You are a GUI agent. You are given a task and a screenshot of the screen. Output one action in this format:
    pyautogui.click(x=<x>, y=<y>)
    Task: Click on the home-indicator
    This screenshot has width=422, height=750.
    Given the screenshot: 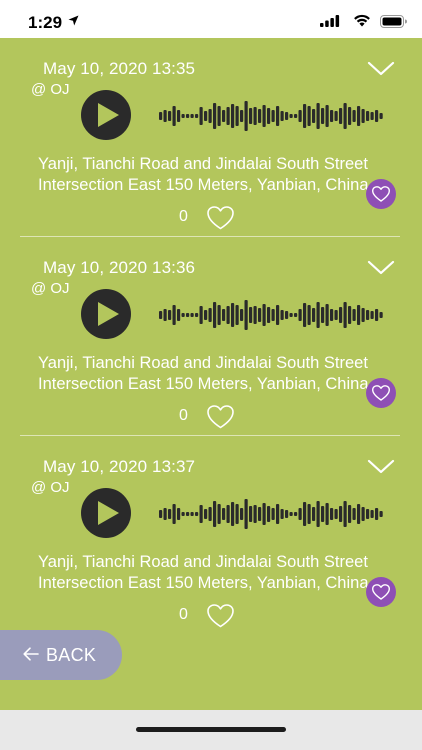 What is the action you would take?
    pyautogui.click(x=211, y=729)
    